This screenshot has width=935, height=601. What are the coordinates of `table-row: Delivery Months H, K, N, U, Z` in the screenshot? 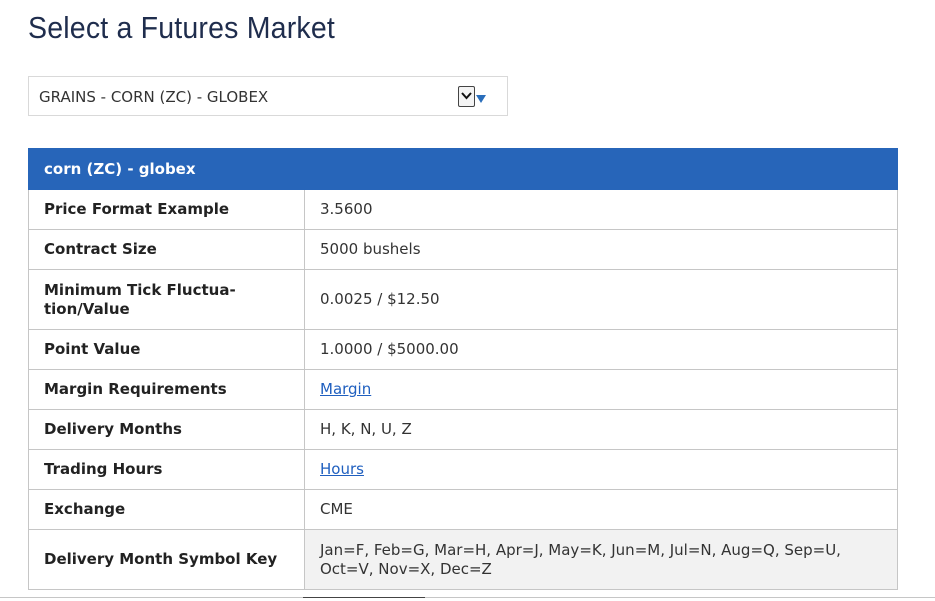 It's located at (463, 429).